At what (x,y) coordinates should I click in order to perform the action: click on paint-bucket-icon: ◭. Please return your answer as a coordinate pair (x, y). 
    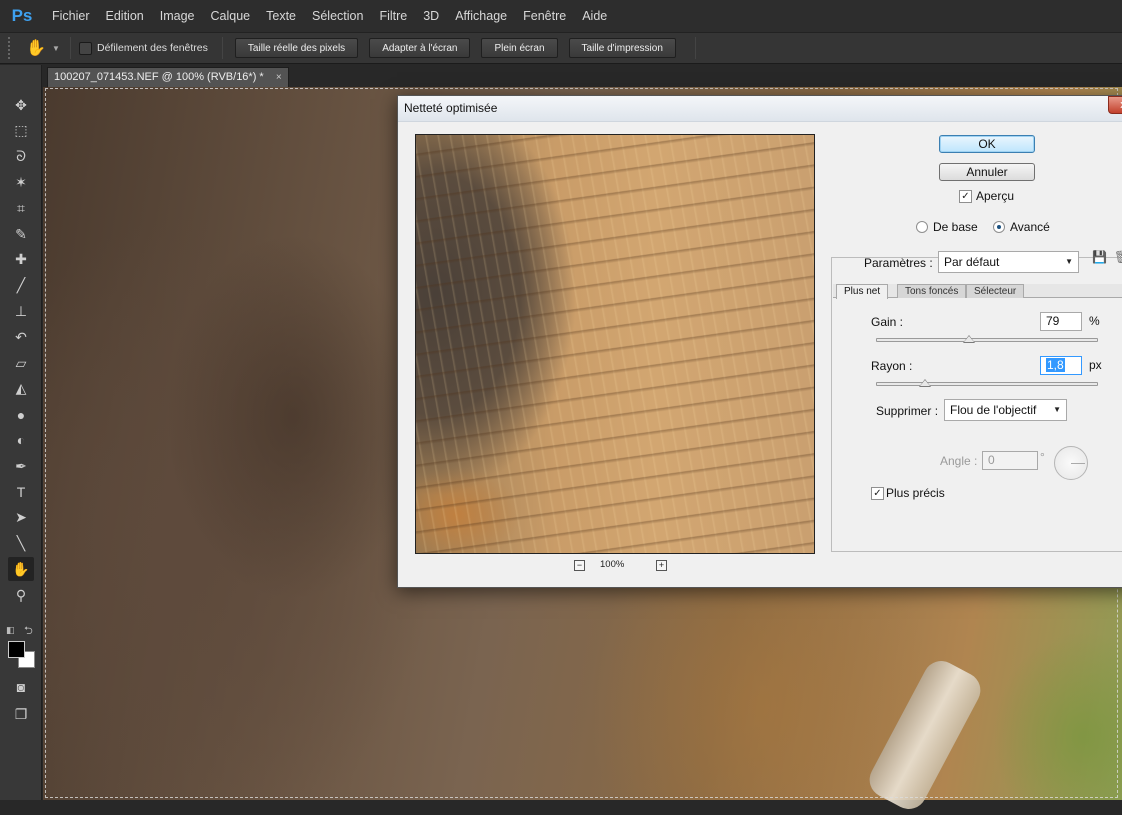
    Looking at the image, I should click on (21, 389).